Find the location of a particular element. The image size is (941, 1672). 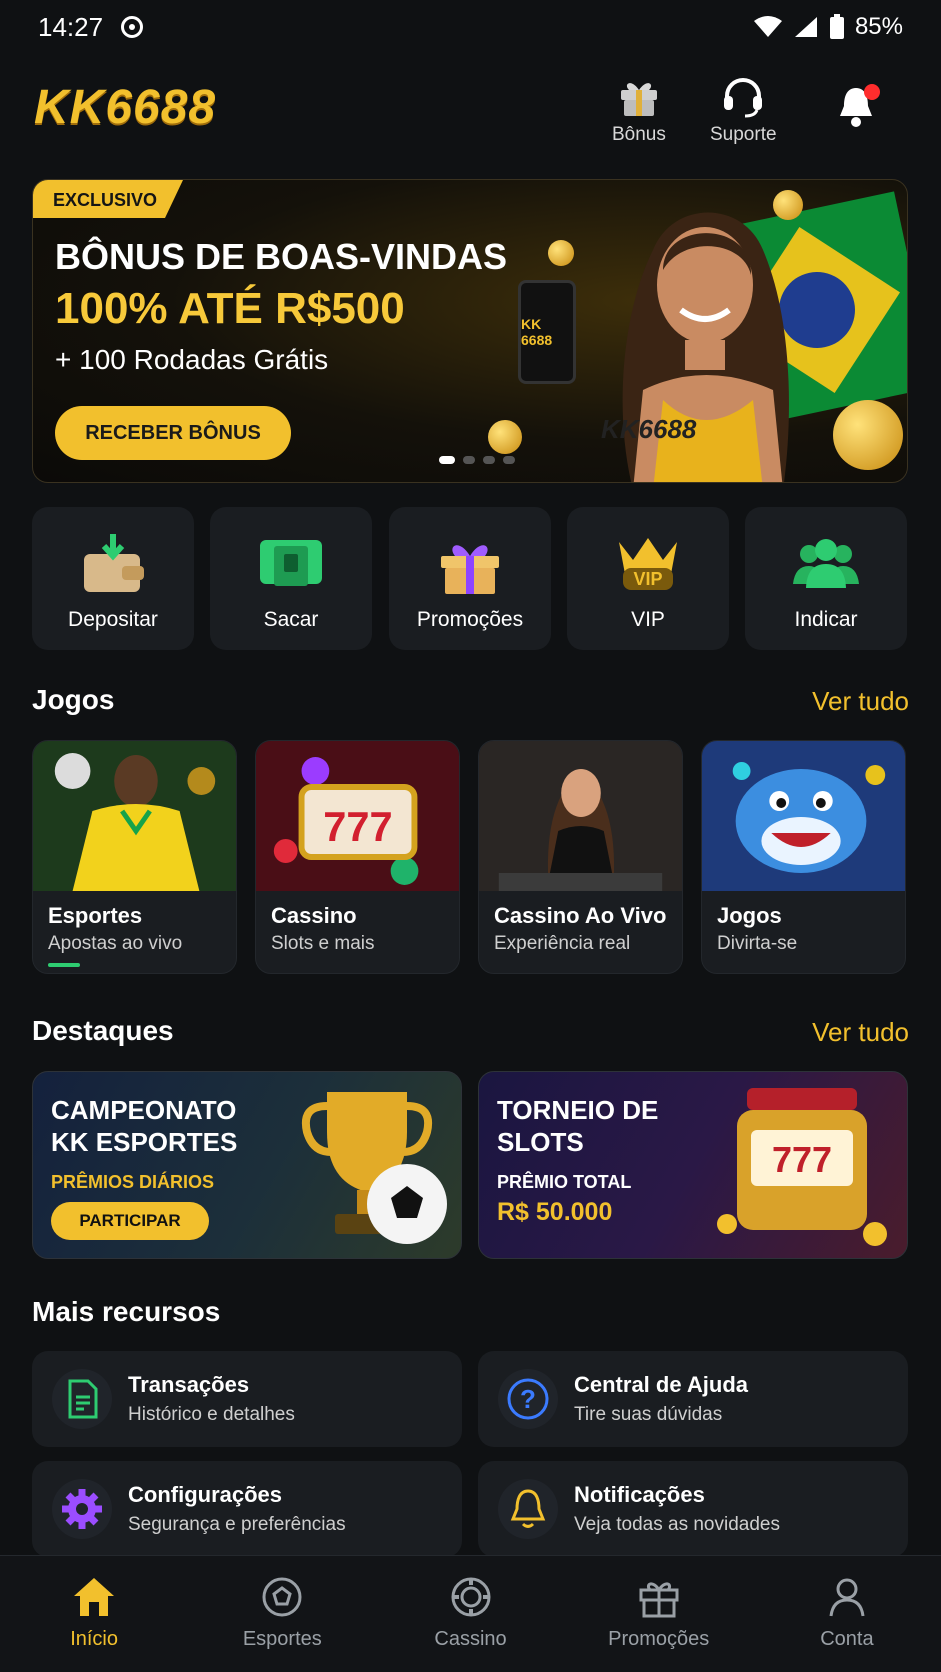

gear-icon is located at coordinates (82, 1509).